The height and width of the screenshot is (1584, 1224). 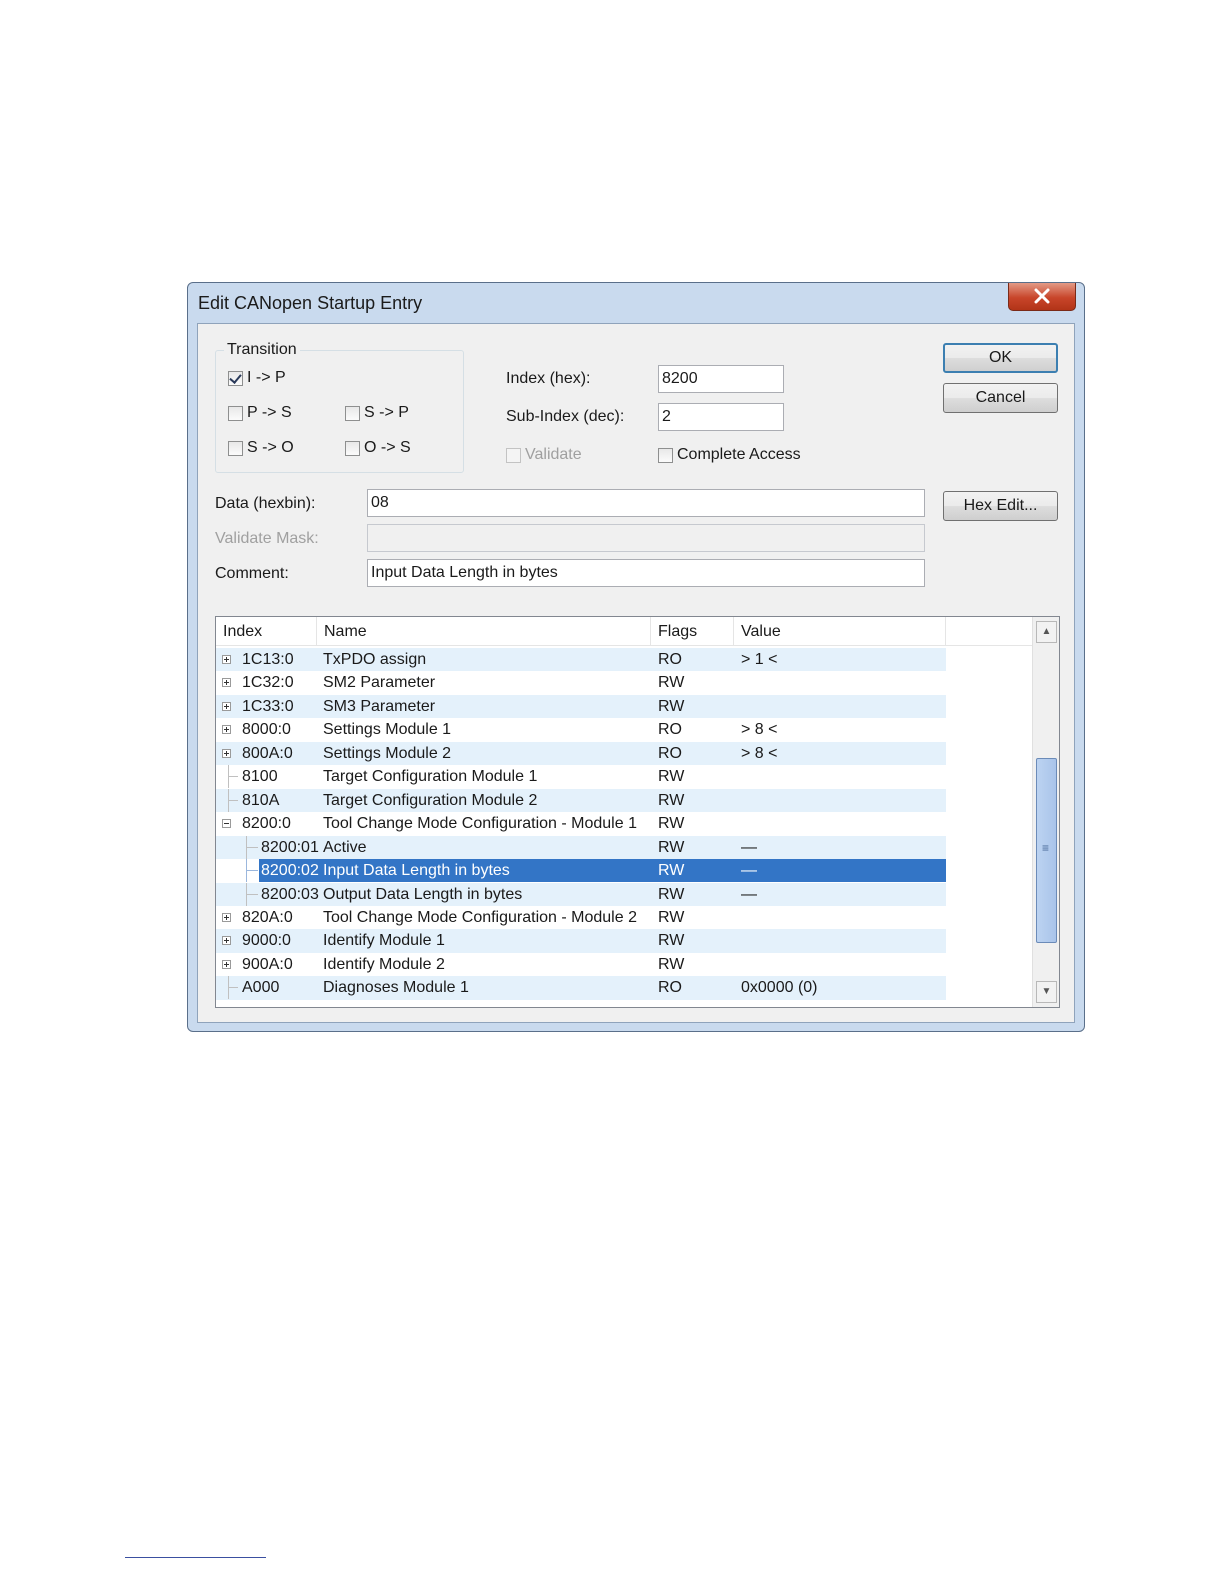 I want to click on complete-access-checkbox: Complete Access, so click(x=729, y=455).